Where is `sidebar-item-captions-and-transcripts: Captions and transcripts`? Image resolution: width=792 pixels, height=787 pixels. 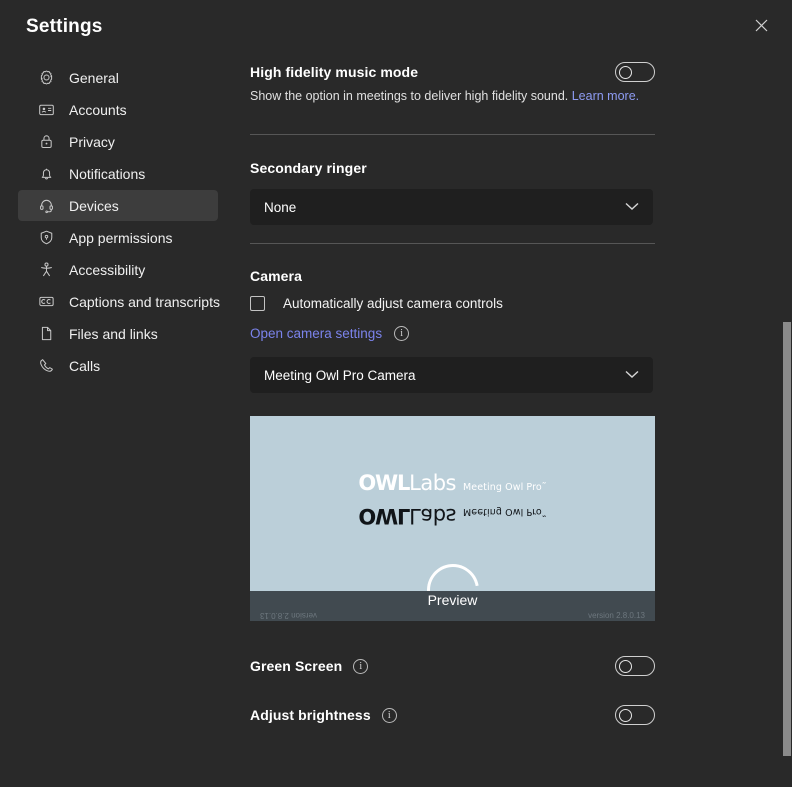 sidebar-item-captions-and-transcripts: Captions and transcripts is located at coordinates (119, 301).